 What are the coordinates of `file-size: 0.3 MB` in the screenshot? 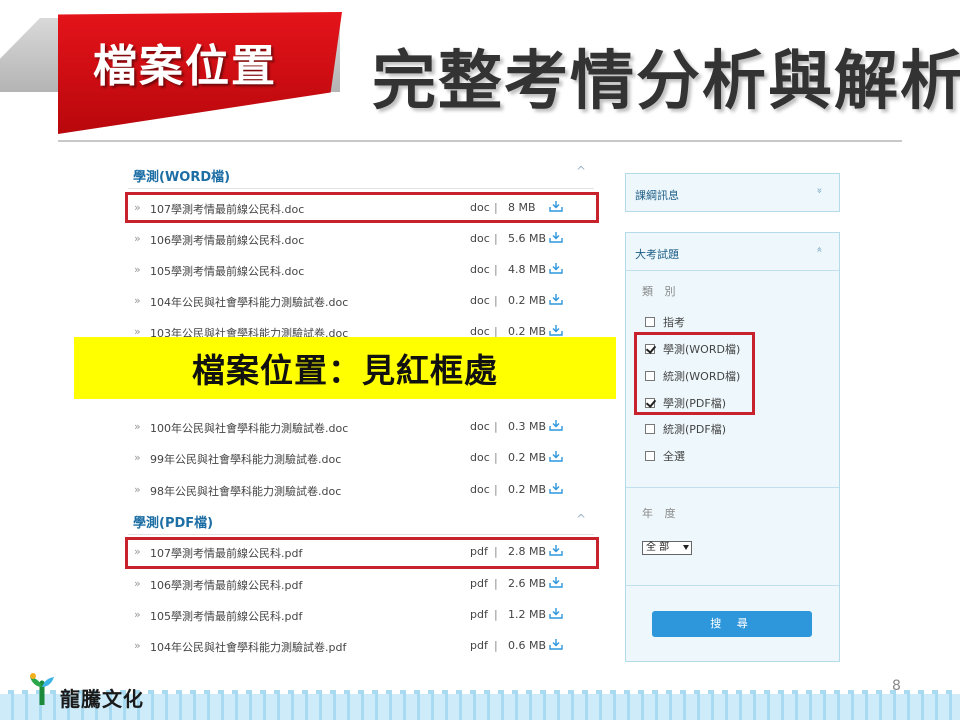 It's located at (527, 426).